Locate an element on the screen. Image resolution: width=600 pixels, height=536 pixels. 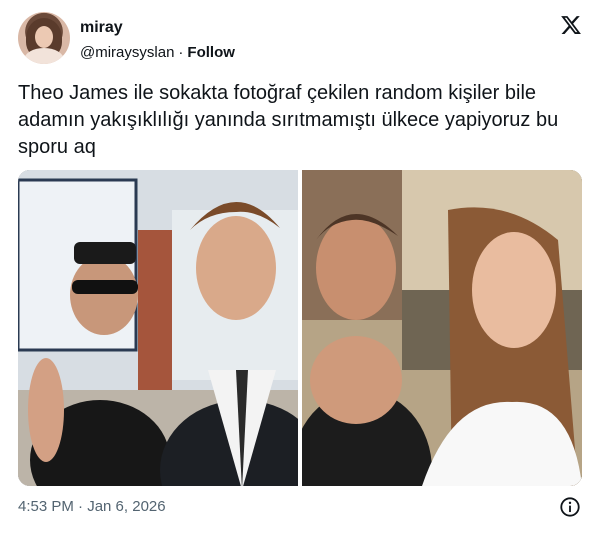
display-name: miray is located at coordinates (157, 28).